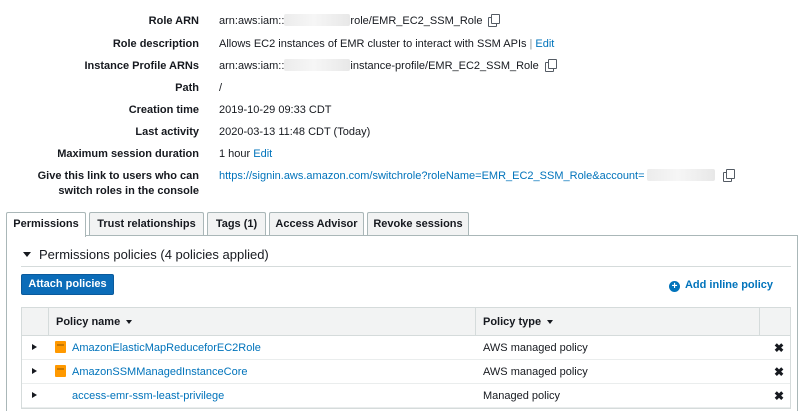 The height and width of the screenshot is (411, 800). I want to click on path-value: /, so click(221, 88).